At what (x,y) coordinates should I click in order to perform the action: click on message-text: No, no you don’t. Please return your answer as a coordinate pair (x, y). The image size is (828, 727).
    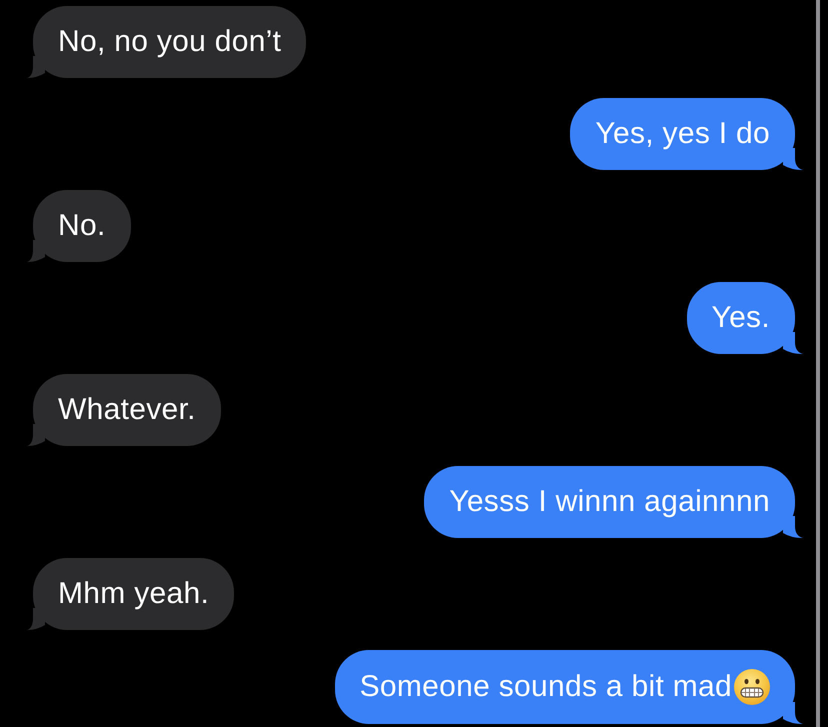
    Looking at the image, I should click on (170, 42).